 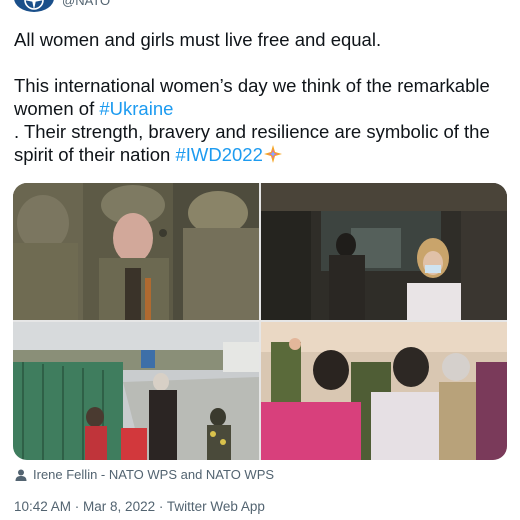 What do you see at coordinates (218, 154) in the screenshot?
I see `hashtag-iwd2022-link: #IWD2022` at bounding box center [218, 154].